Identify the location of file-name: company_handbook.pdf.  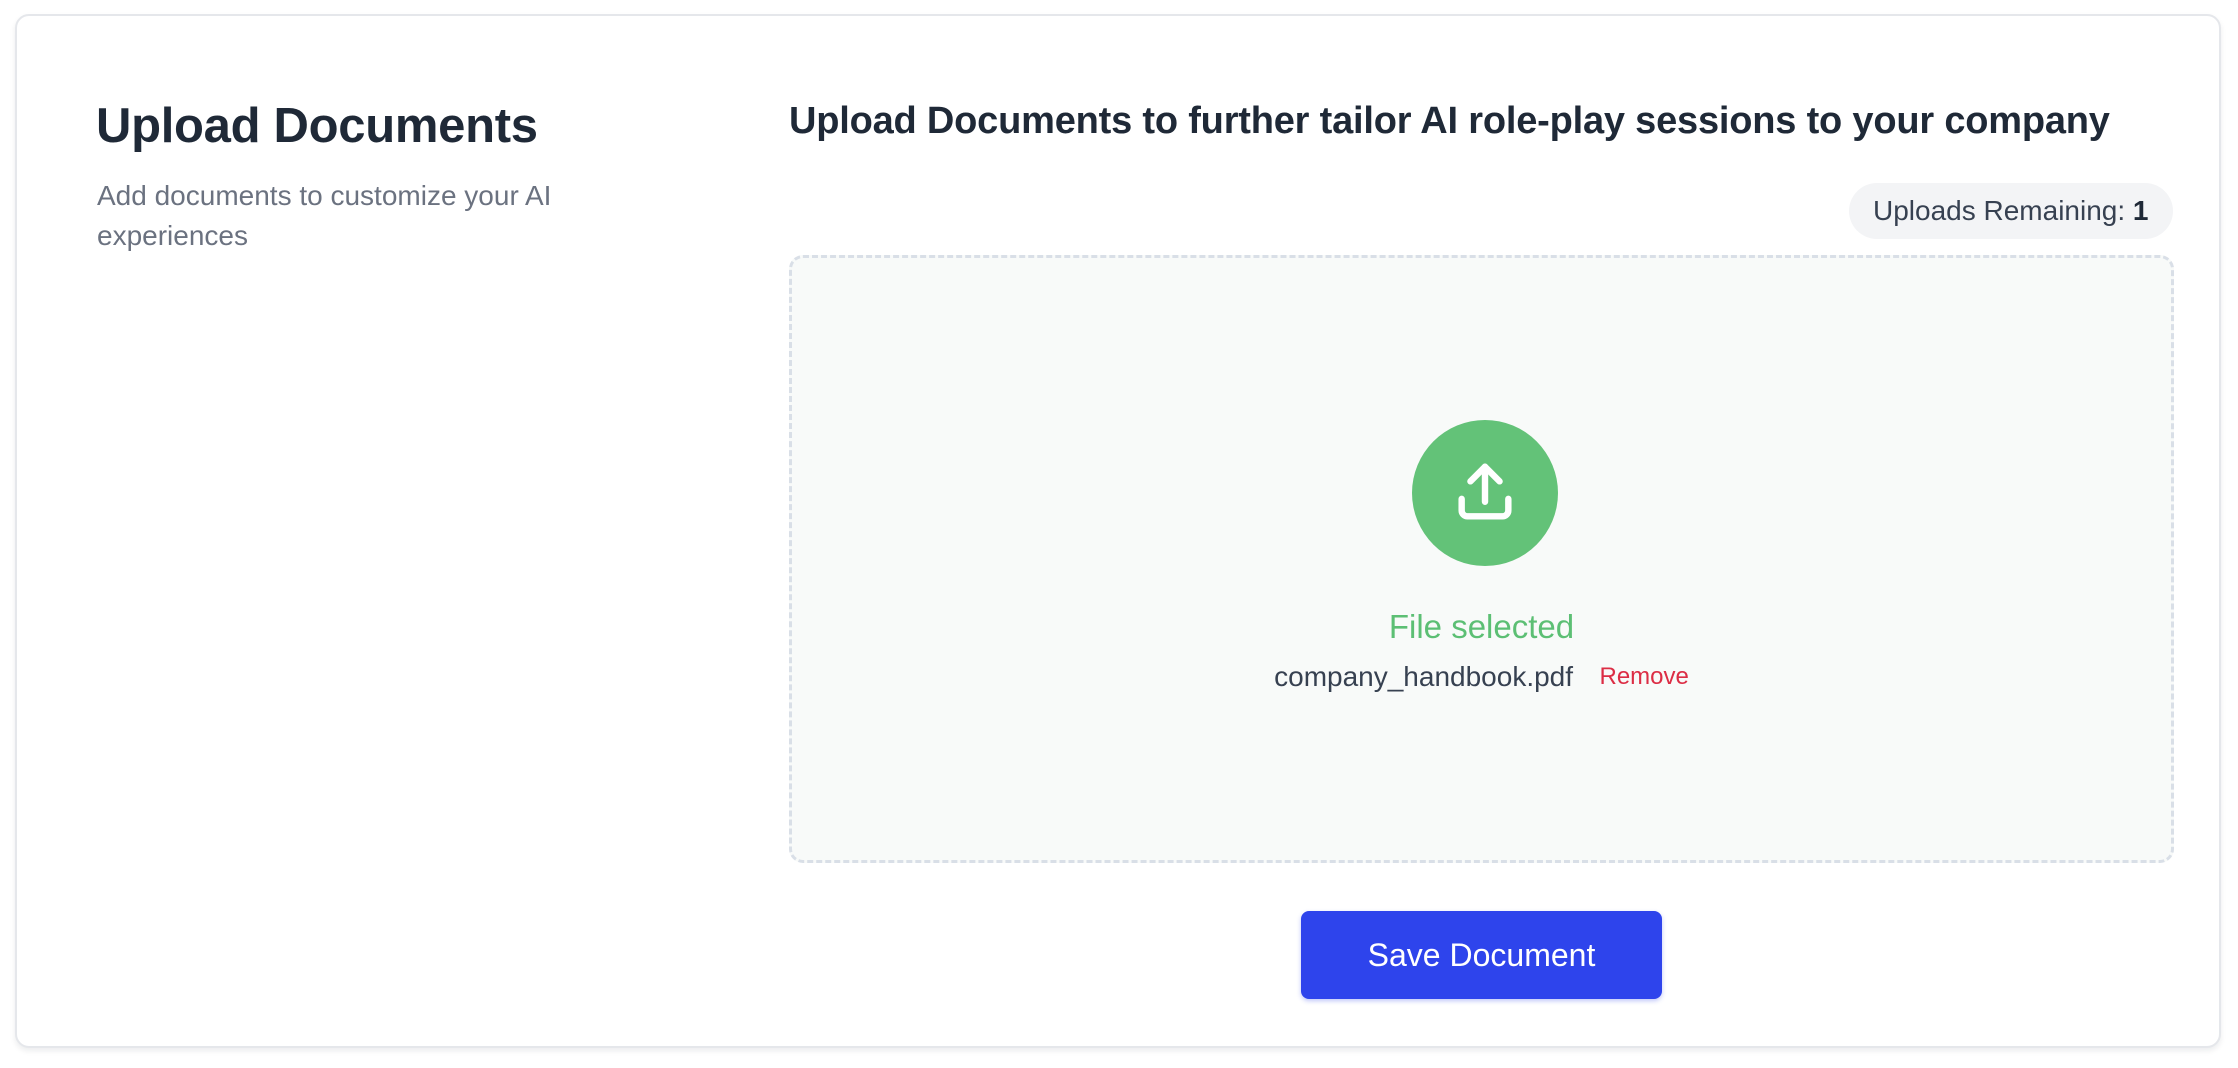
(1424, 676).